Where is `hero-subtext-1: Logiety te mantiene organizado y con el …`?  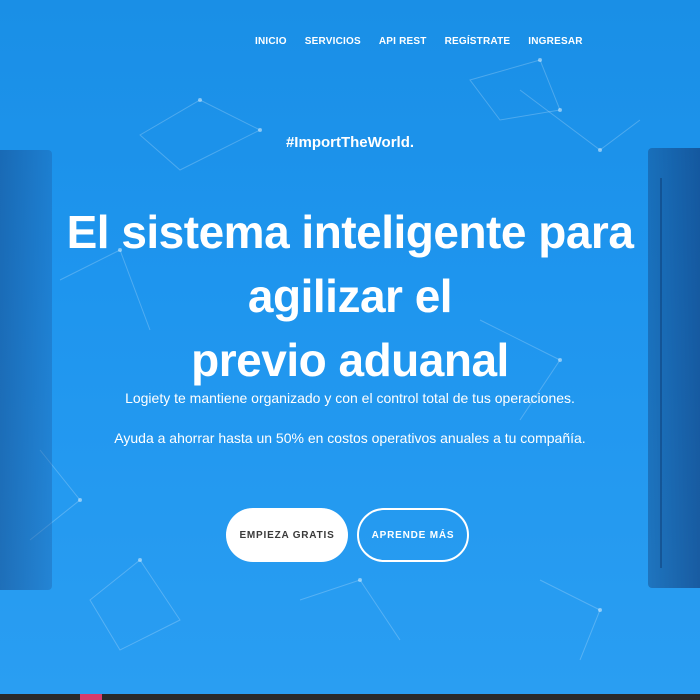
hero-subtext-1: Logiety te mantiene organizado y con el … is located at coordinates (350, 398).